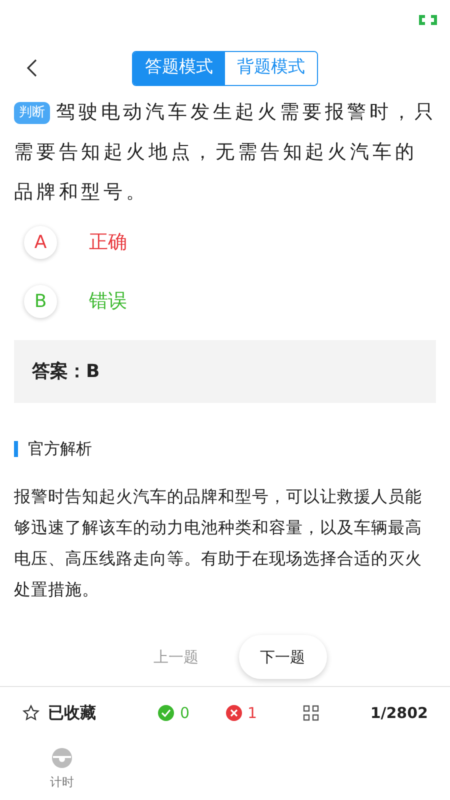 This screenshot has height=800, width=450. I want to click on answer-label: 答案：, so click(59, 372).